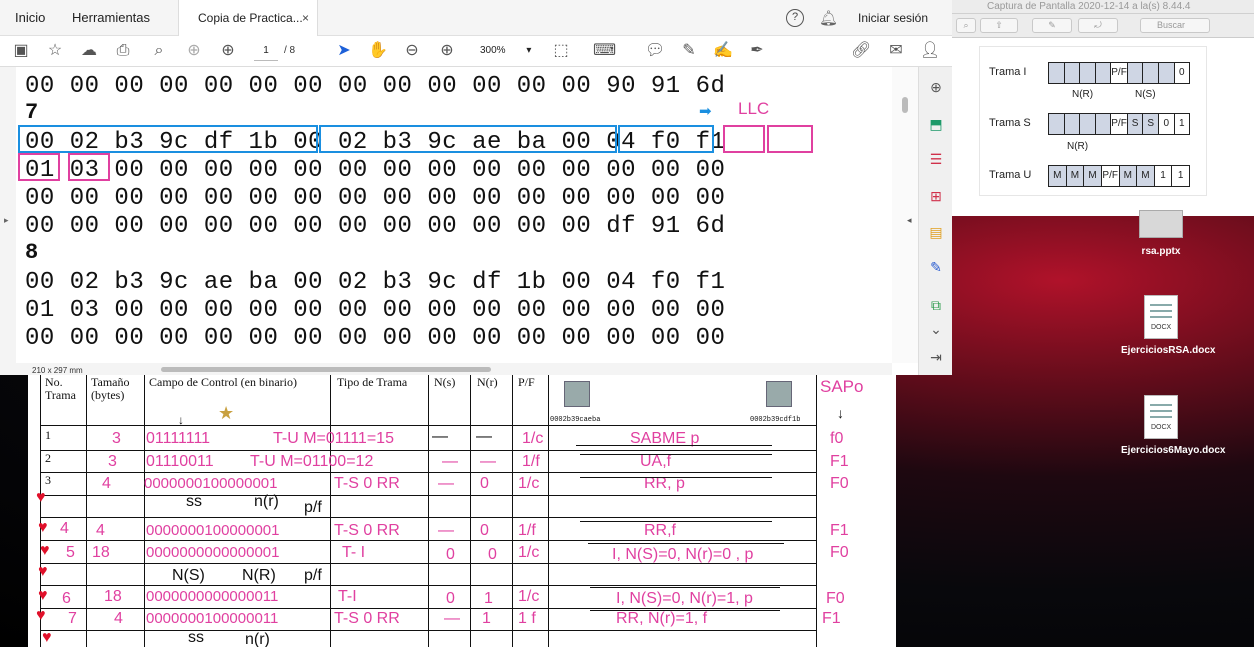  I want to click on header-nr: N(r), so click(487, 382).